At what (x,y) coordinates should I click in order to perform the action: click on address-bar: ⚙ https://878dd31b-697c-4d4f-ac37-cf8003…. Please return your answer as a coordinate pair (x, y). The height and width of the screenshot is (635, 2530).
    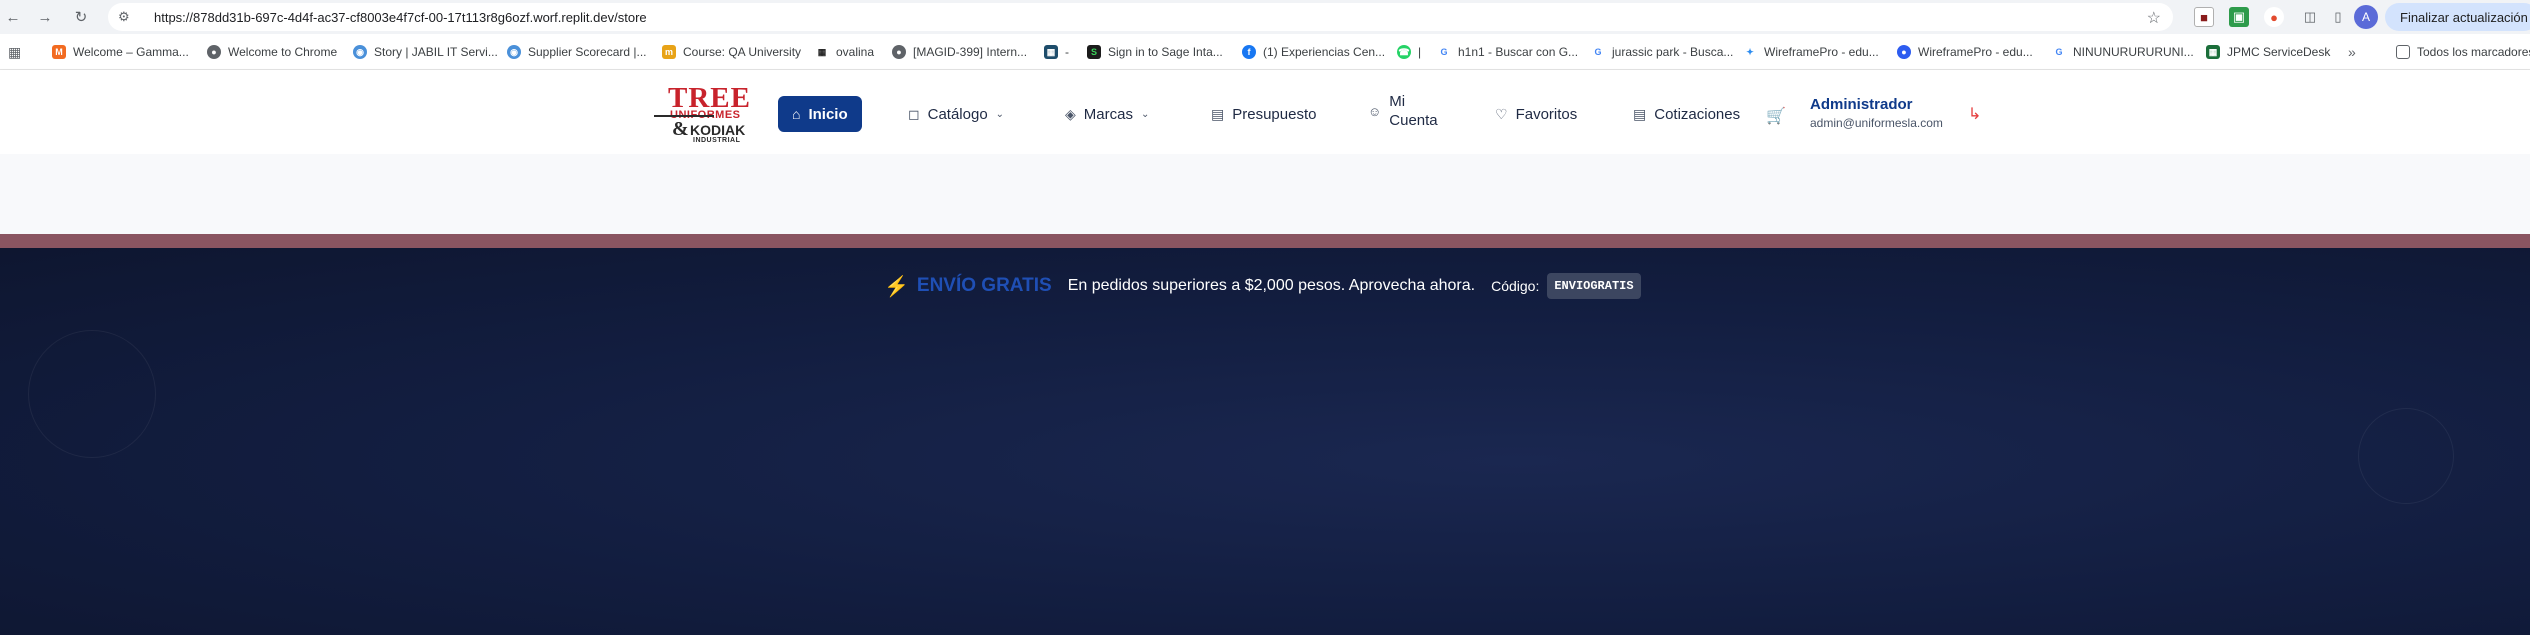
    Looking at the image, I should click on (1140, 17).